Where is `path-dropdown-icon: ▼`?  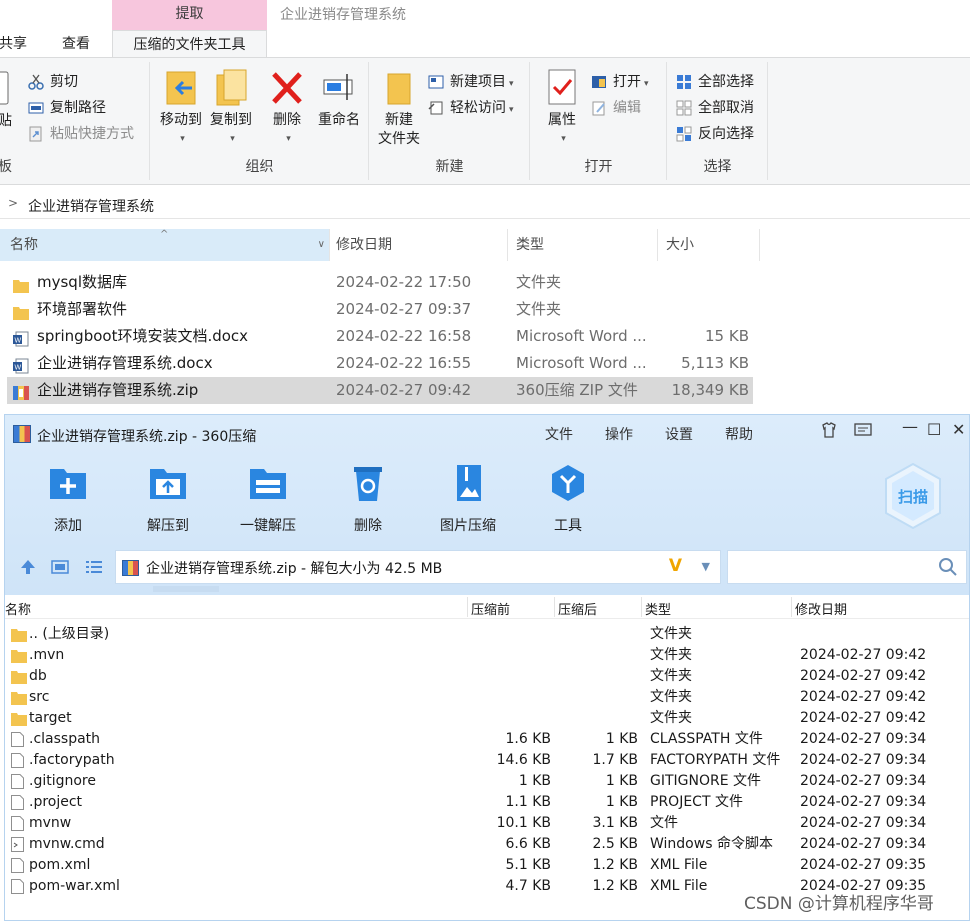
path-dropdown-icon: ▼ is located at coordinates (706, 566).